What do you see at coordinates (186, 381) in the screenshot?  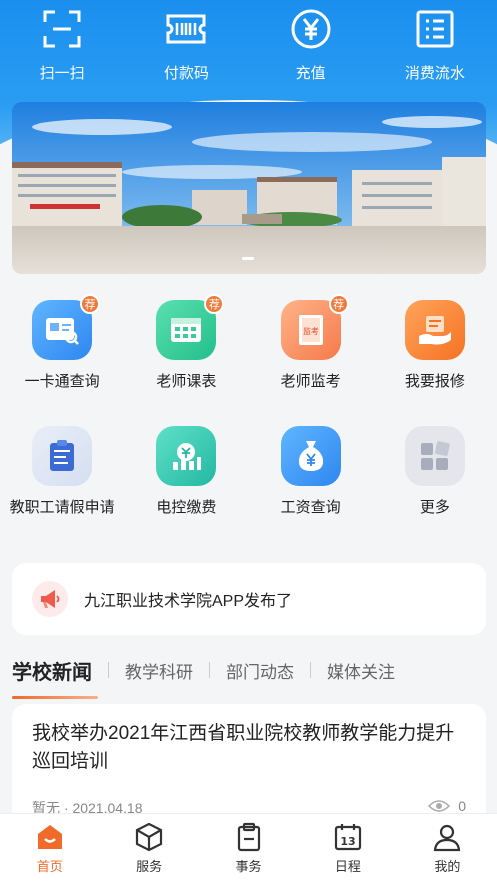 I see `teacher-schedule-label: 老师课表` at bounding box center [186, 381].